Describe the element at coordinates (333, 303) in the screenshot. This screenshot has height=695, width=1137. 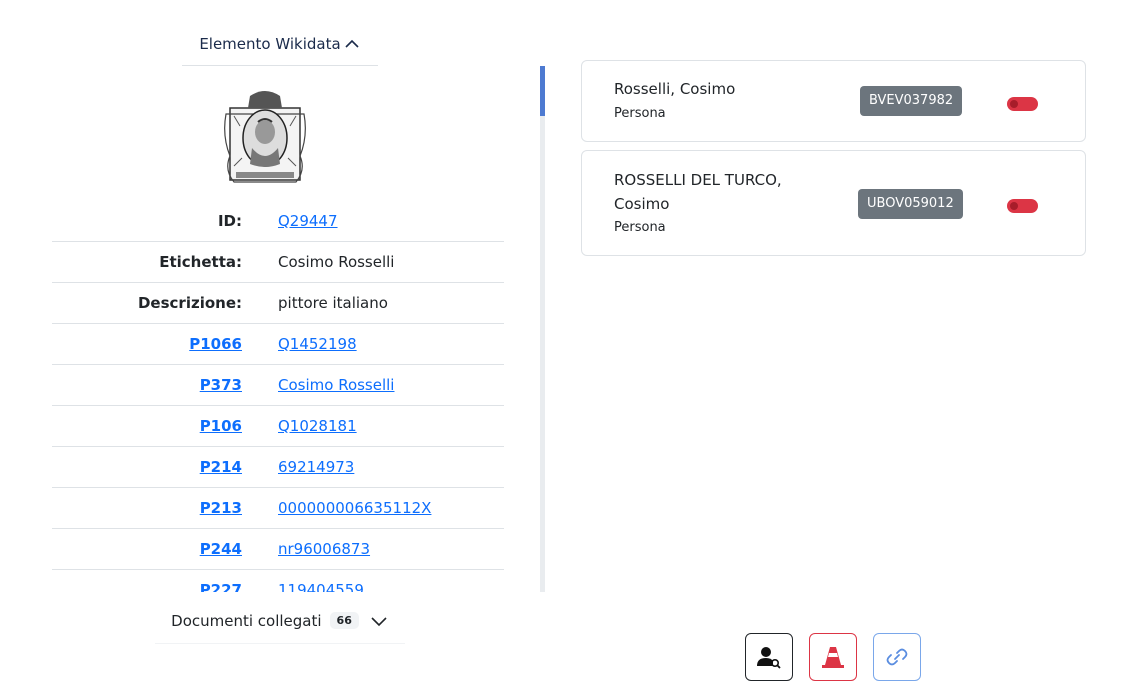
I see `property-value: pittore italiano` at that location.